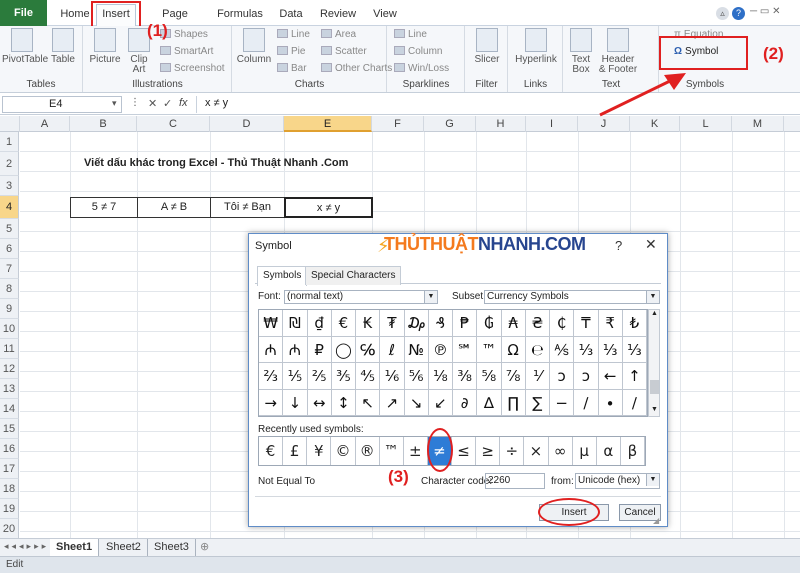 This screenshot has height=573, width=800. I want to click on tab-special-characters: Special Characters, so click(353, 275).